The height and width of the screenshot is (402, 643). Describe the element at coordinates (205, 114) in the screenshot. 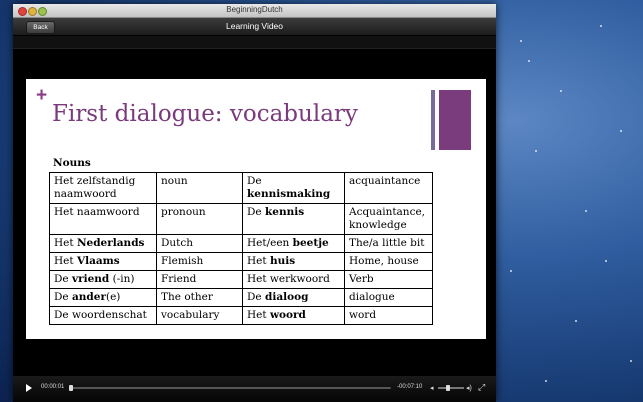

I see `slide-title: First dialogue: vocabulary` at that location.